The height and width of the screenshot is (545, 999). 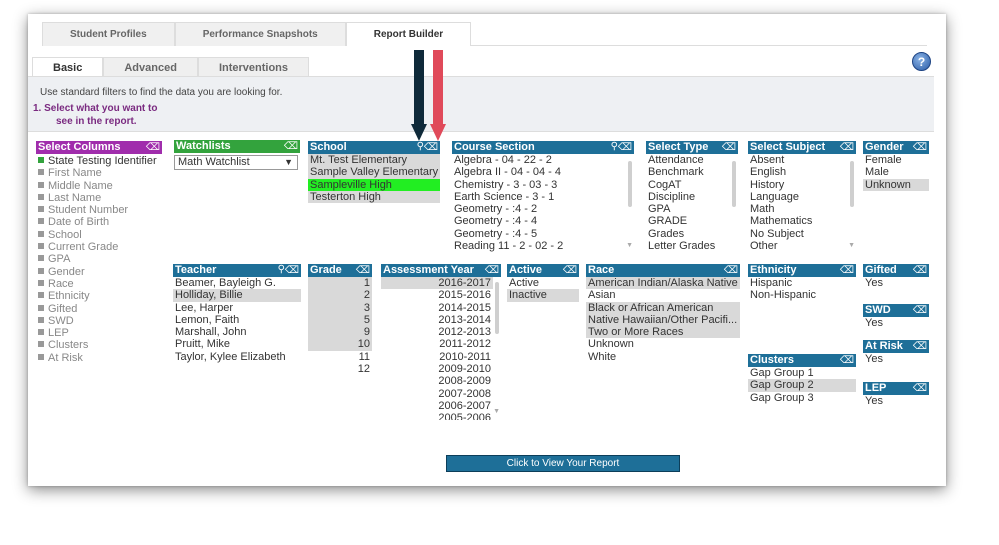 I want to click on list-item: Gap Group 1, so click(x=802, y=373).